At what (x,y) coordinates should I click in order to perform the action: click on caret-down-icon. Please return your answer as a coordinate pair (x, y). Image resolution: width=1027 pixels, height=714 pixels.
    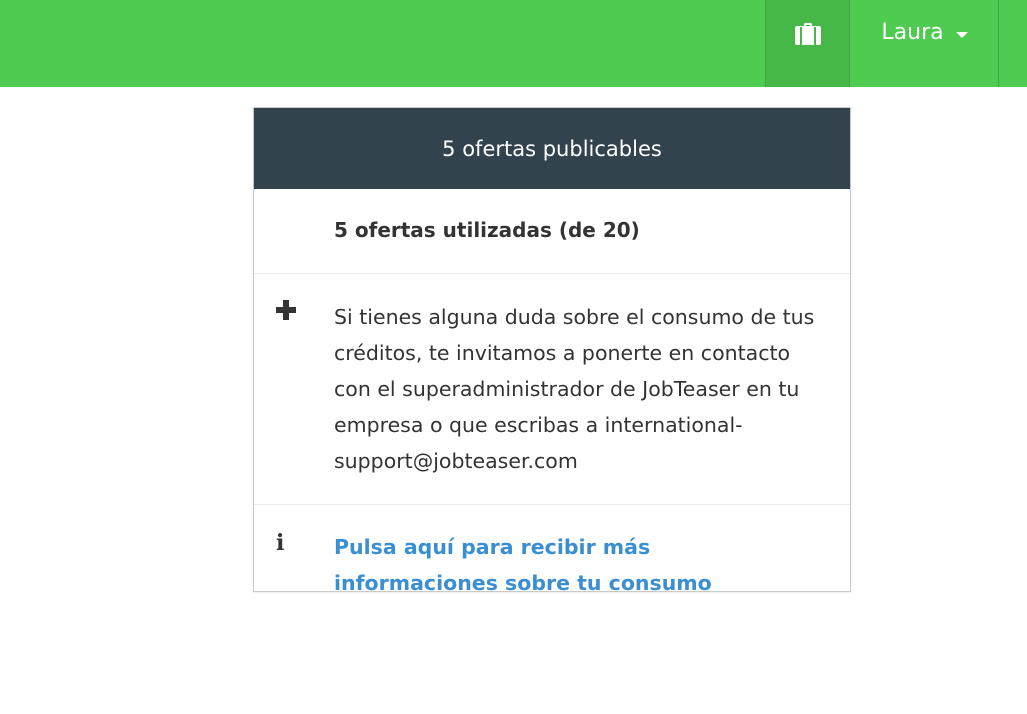
    Looking at the image, I should click on (961, 35).